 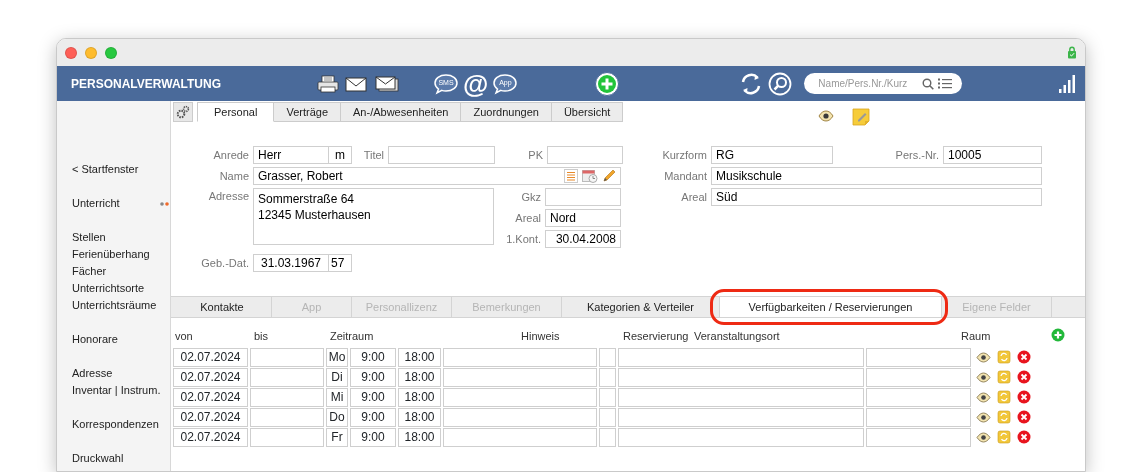 What do you see at coordinates (111, 254) in the screenshot?
I see `sidebar-item: Ferienüberhang` at bounding box center [111, 254].